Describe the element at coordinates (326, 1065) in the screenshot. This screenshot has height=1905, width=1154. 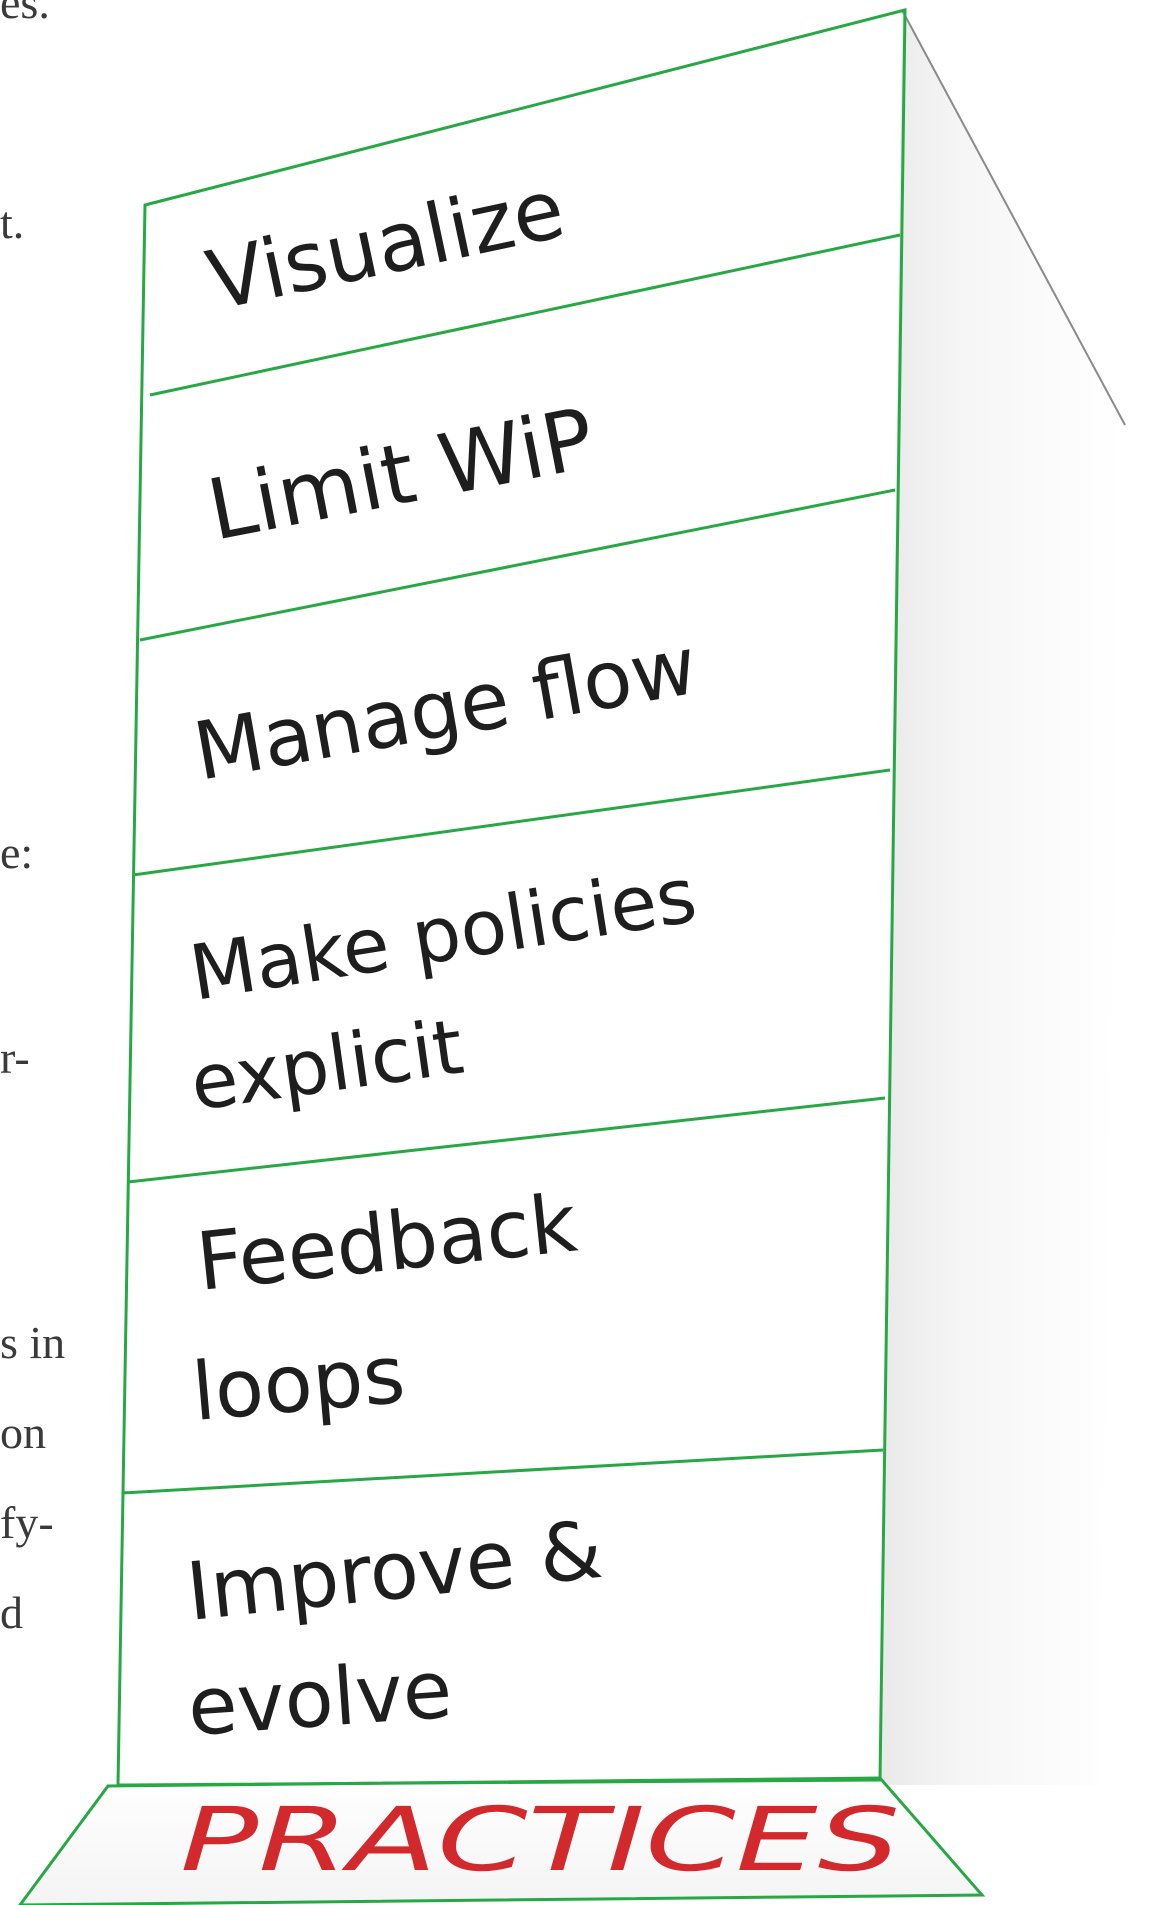
I see `block-label: explicit` at that location.